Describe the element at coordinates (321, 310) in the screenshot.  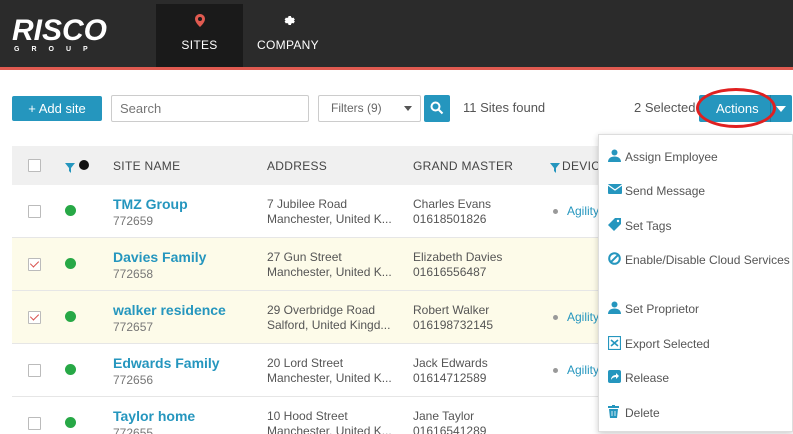
I see `address-line-1: 29 Overbridge Road` at that location.